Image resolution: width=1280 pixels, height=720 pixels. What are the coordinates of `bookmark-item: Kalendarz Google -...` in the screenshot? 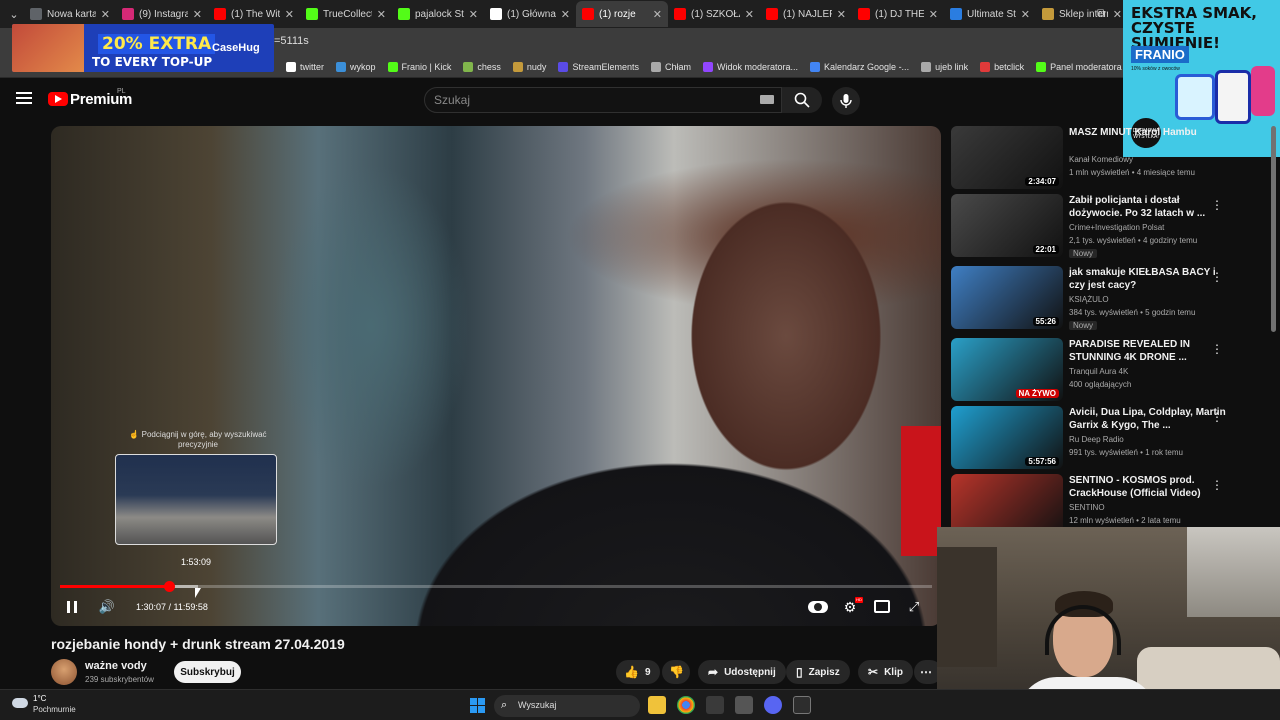 It's located at (859, 66).